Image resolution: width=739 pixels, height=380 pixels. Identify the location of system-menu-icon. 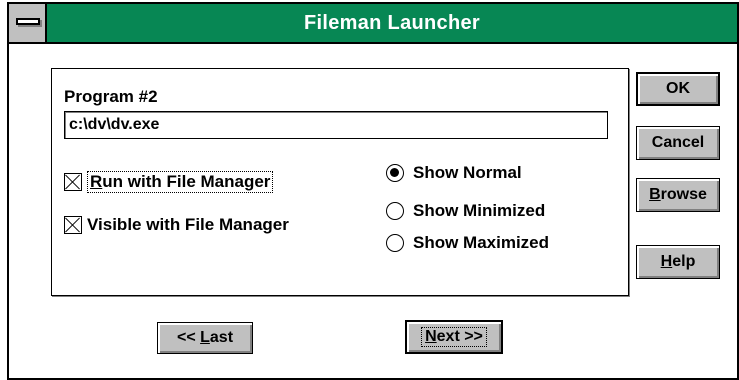
(28, 21).